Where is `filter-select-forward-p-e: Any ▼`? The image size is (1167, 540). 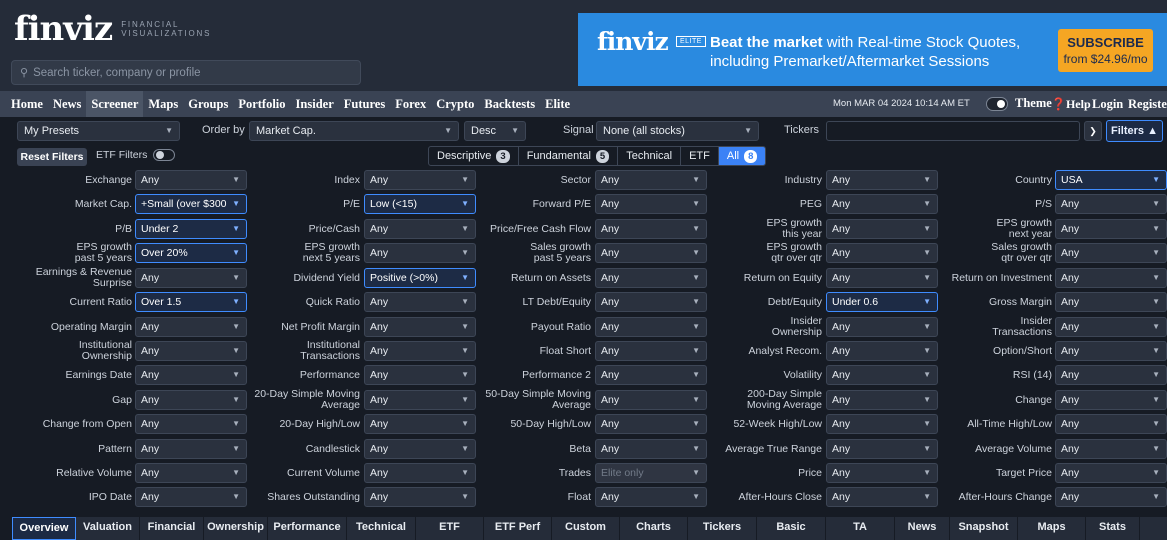
filter-select-forward-p-e: Any ▼ is located at coordinates (651, 204).